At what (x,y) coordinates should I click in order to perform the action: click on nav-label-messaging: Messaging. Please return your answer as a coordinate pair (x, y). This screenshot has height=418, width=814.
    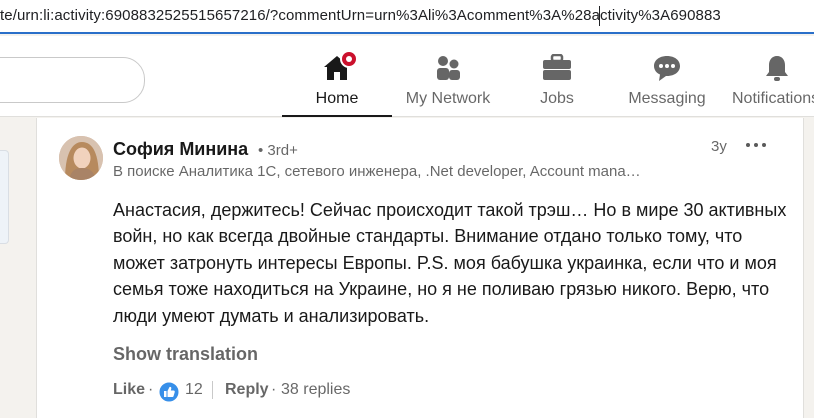
    Looking at the image, I should click on (667, 98).